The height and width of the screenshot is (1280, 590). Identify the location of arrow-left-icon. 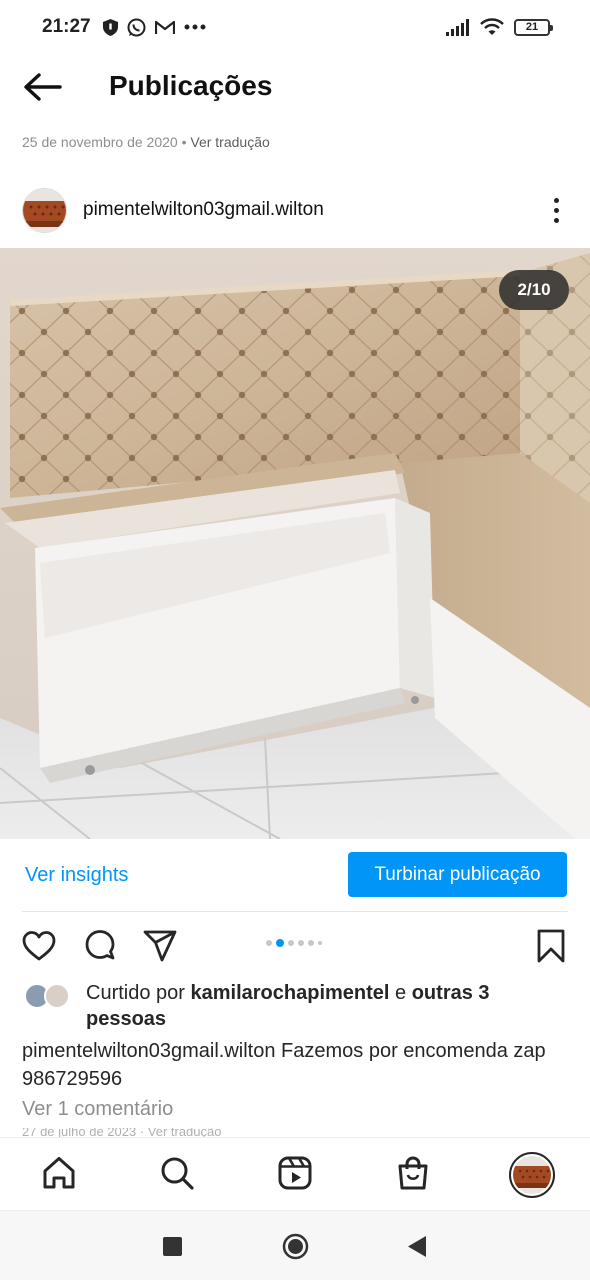
(42, 87).